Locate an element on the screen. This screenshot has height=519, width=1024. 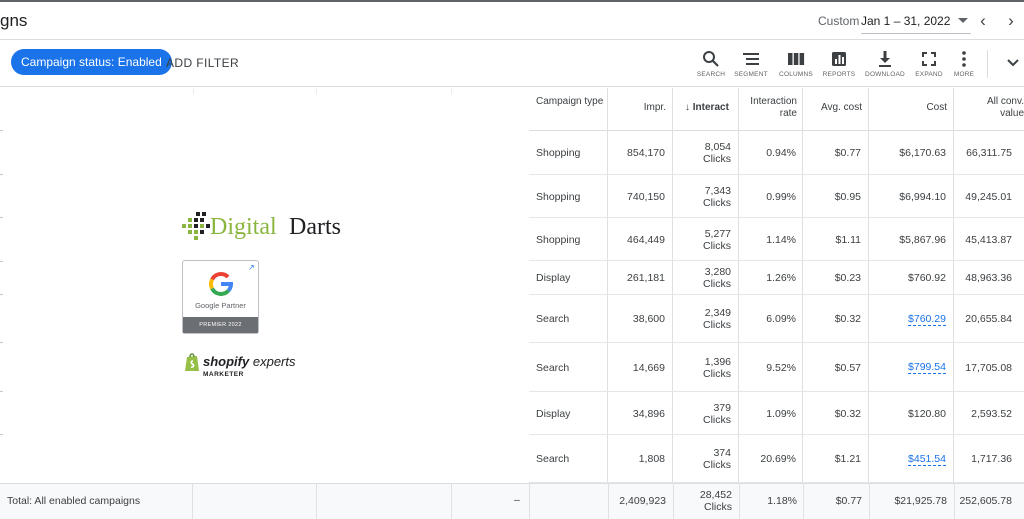
toolbar-reports-button: REPORTS is located at coordinates (839, 65).